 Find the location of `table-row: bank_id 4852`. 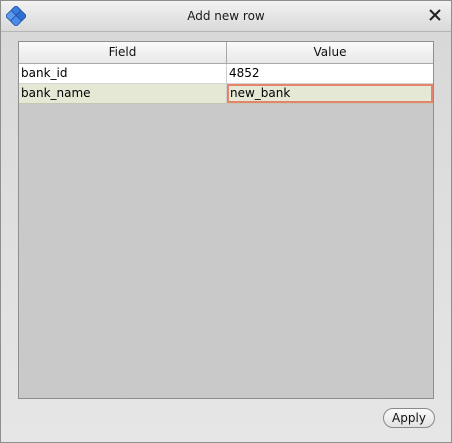

table-row: bank_id 4852 is located at coordinates (226, 74).